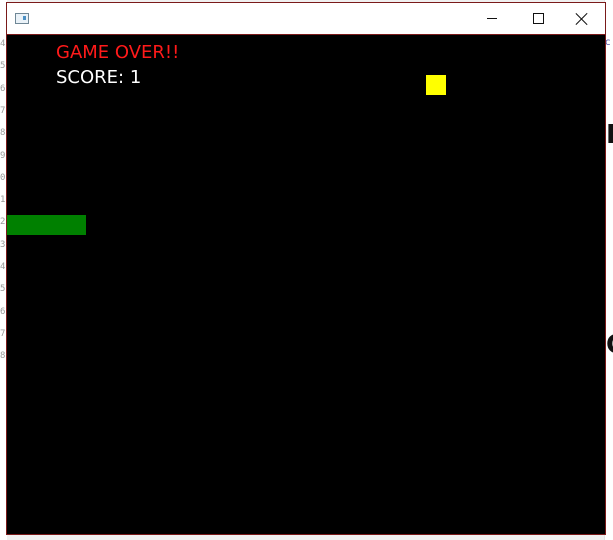 This screenshot has width=613, height=540. I want to click on minimize-icon, so click(492, 18).